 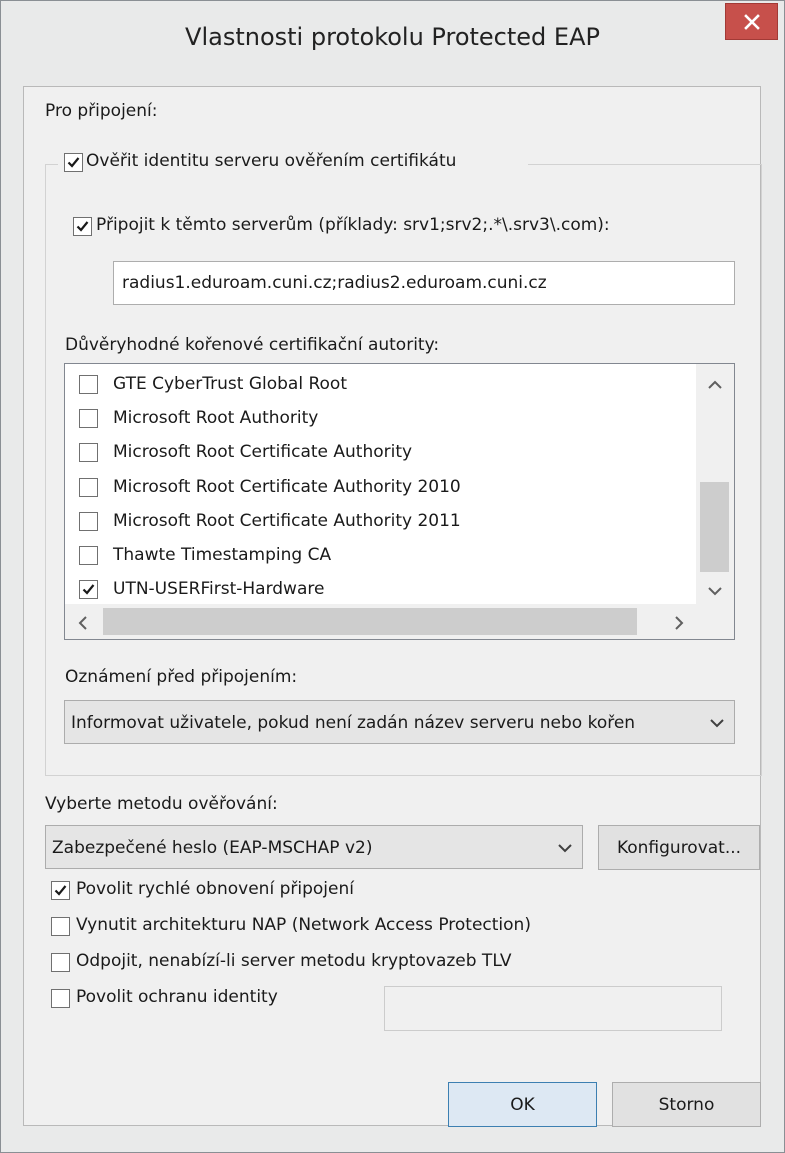 I want to click on scroll-right-icon, so click(x=679, y=623).